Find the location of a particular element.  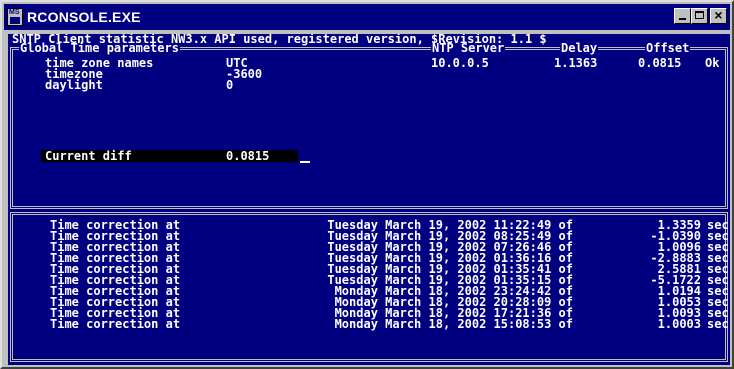

panel-legend: Global Time parameters is located at coordinates (99, 48).